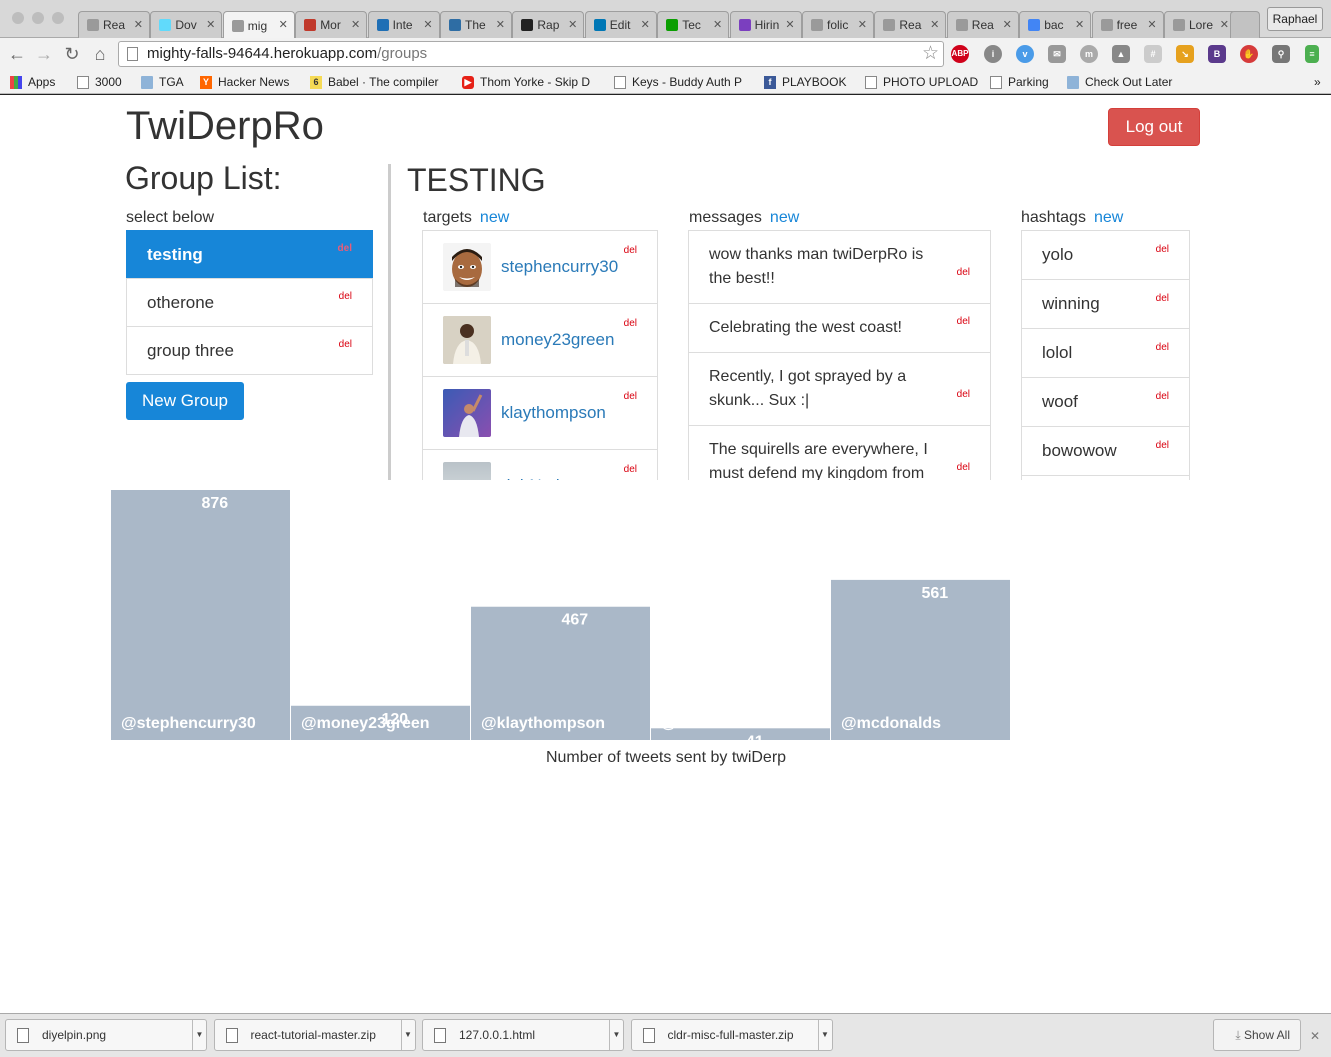  Describe the element at coordinates (553, 413) in the screenshot. I see `target-handle-link: klaythompson` at that location.